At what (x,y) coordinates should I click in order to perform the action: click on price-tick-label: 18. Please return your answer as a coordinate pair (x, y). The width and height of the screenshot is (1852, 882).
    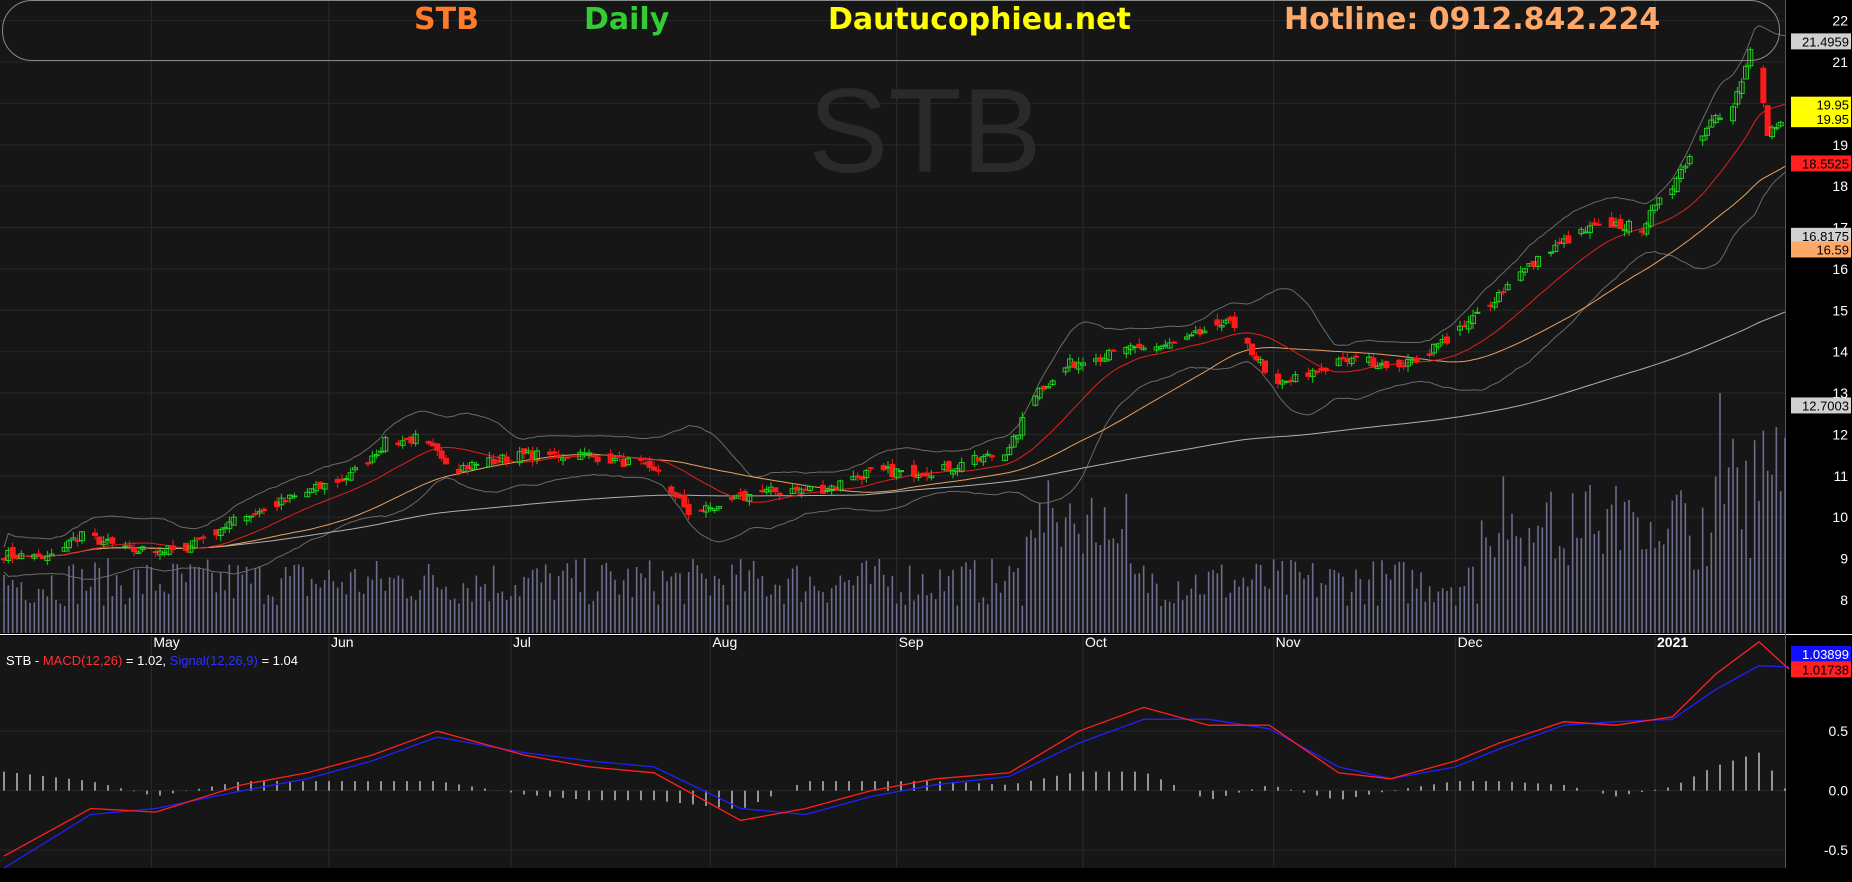
    Looking at the image, I should click on (1840, 186).